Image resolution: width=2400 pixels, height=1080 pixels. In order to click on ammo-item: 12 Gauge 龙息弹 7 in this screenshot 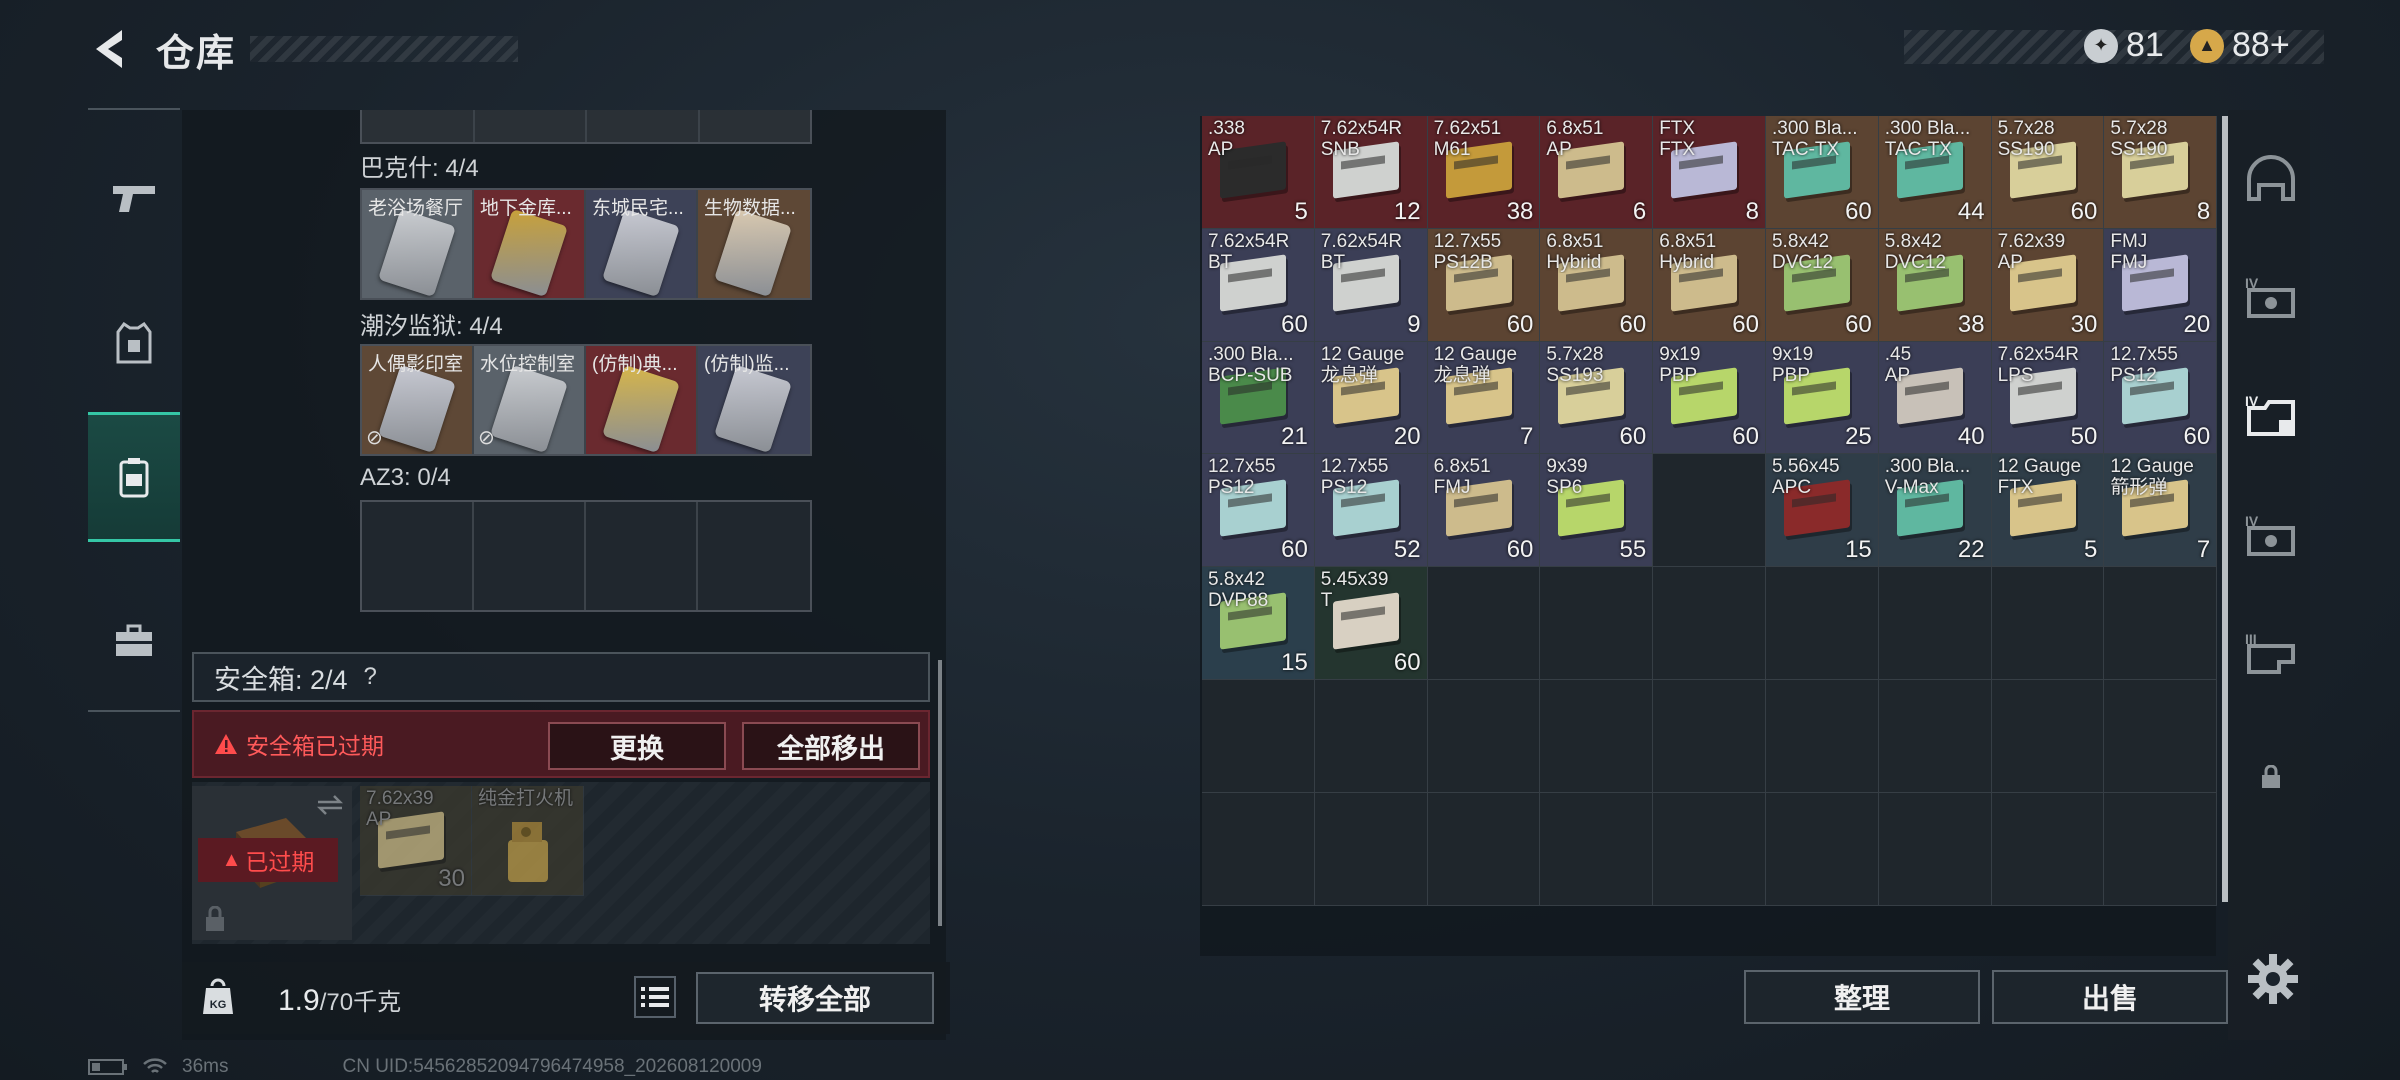, I will do `click(1484, 398)`.